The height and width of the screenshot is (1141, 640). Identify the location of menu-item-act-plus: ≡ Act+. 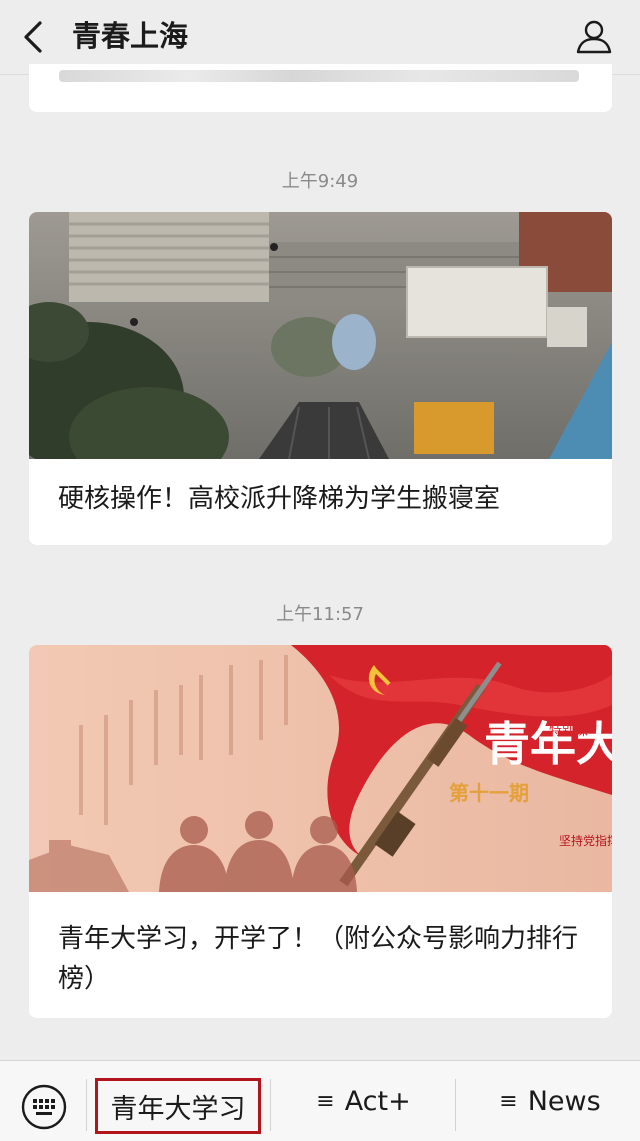
(363, 1101).